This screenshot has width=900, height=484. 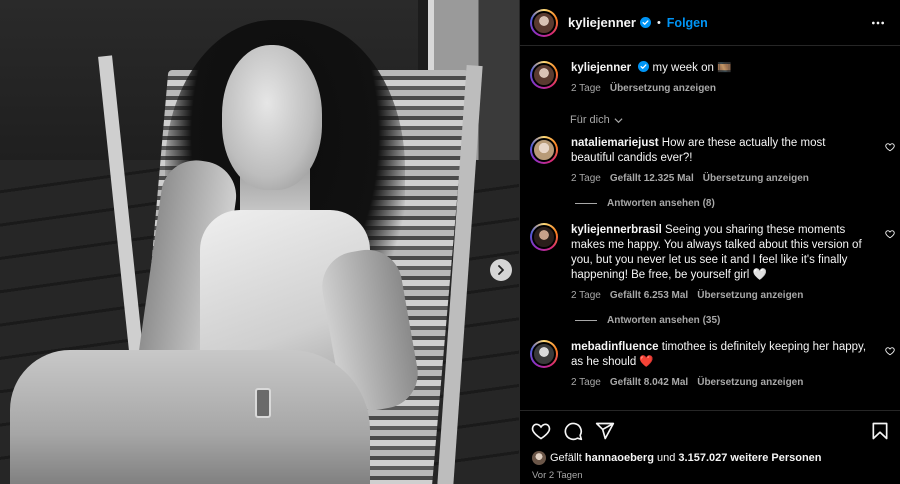 I want to click on comment-username: kyliejennerbrasil, so click(x=616, y=230).